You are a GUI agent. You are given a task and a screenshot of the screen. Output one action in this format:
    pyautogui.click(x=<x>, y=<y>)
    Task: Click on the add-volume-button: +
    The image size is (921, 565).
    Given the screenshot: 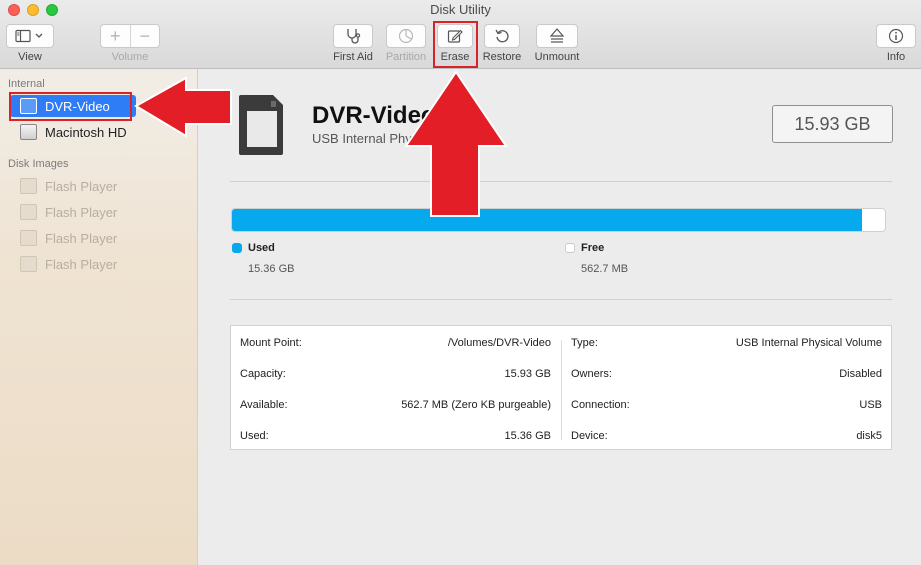 What is the action you would take?
    pyautogui.click(x=115, y=36)
    